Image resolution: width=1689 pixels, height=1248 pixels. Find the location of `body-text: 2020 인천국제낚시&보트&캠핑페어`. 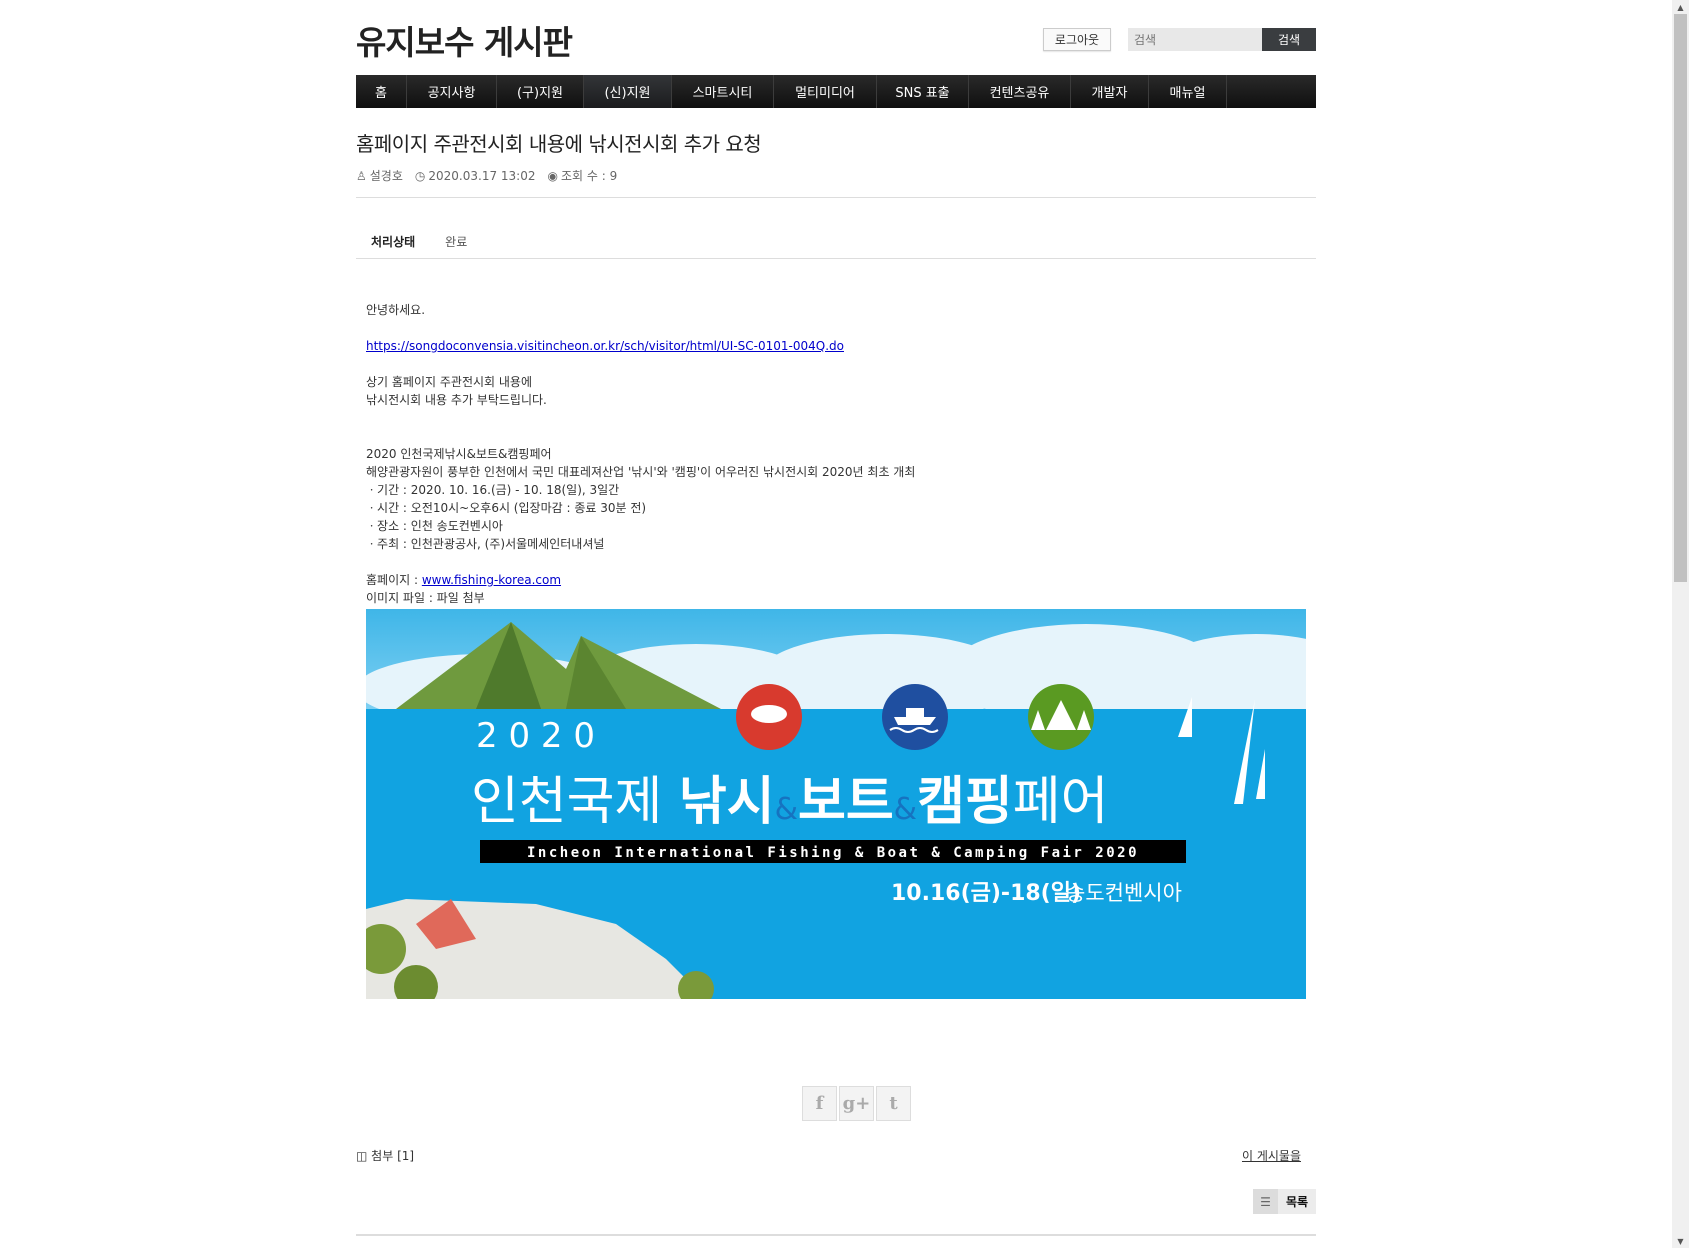

body-text: 2020 인천국제낚시&보트&캠핑페어 is located at coordinates (459, 454).